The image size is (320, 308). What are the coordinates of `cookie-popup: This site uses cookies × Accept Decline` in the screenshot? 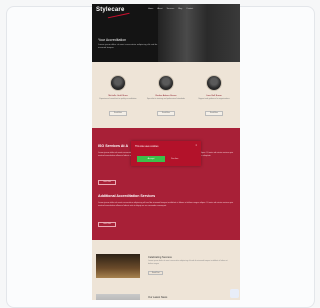 It's located at (166, 153).